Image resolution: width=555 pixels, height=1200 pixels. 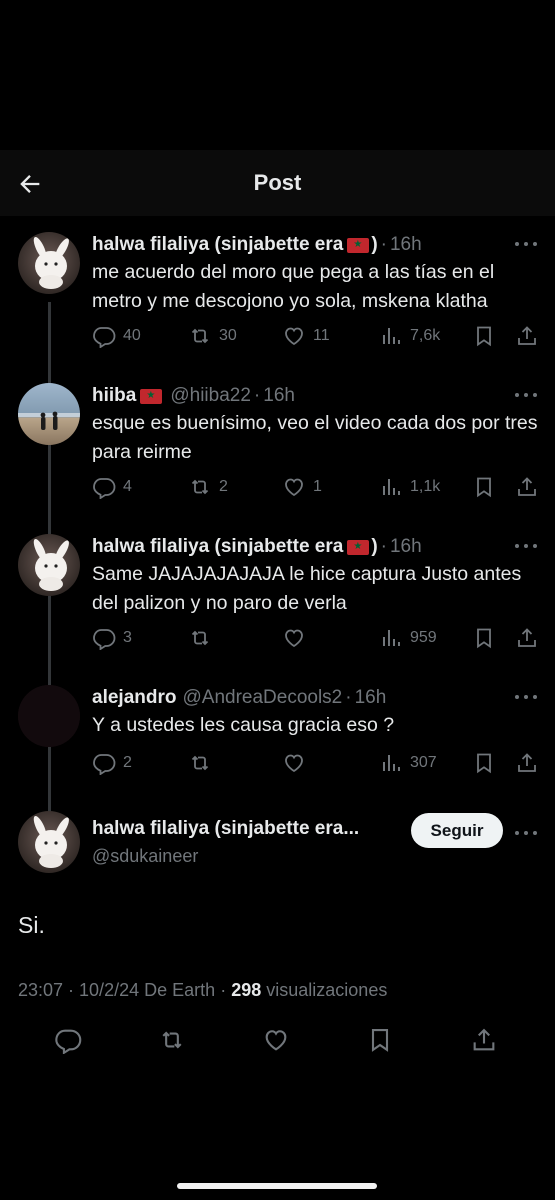 What do you see at coordinates (408, 638) in the screenshot?
I see `views-button: 959` at bounding box center [408, 638].